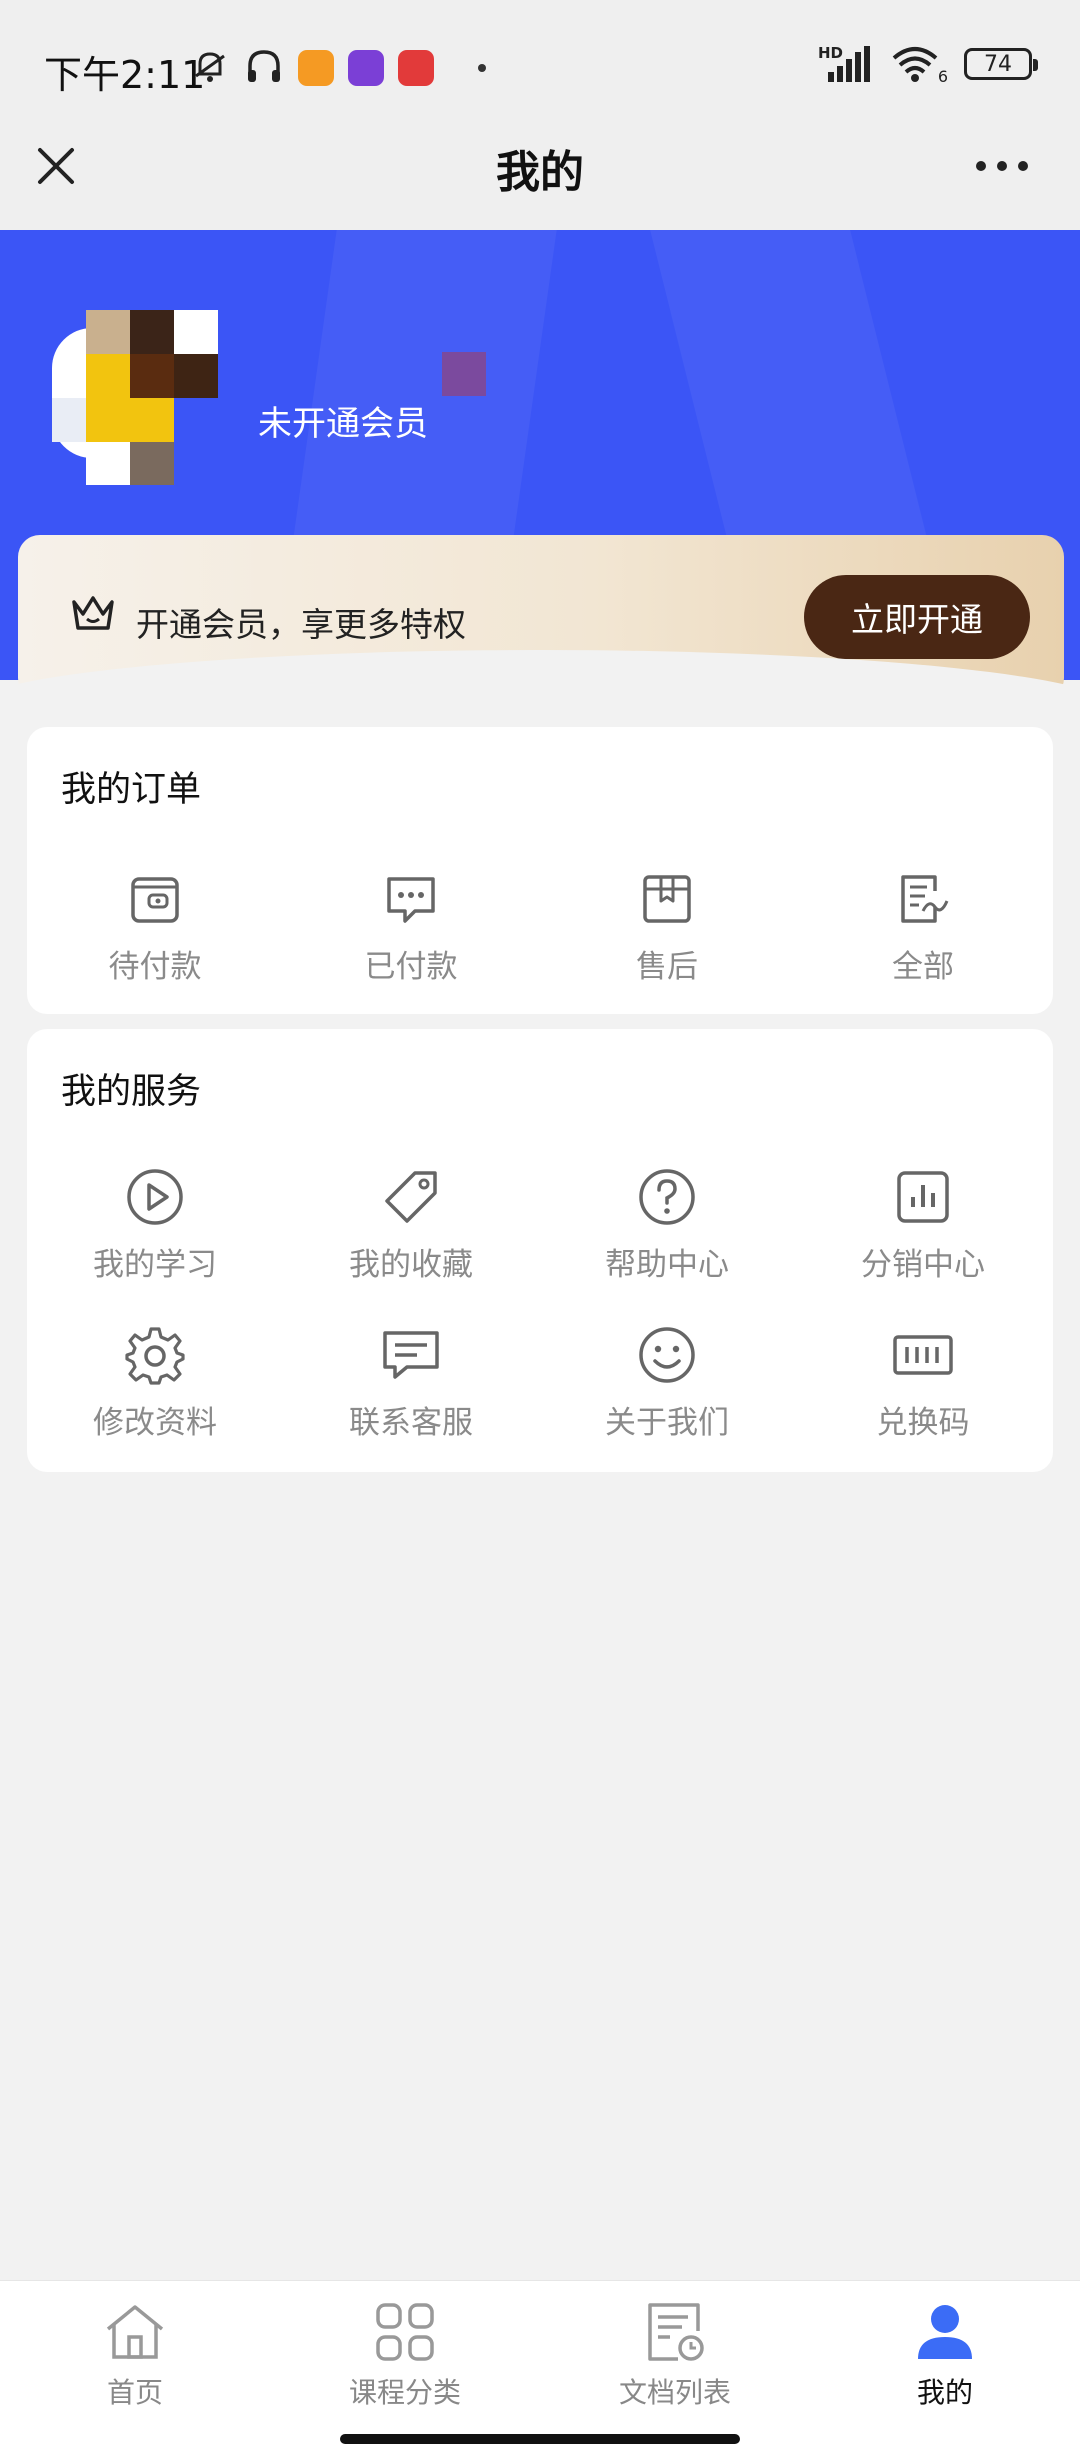  What do you see at coordinates (411, 967) in the screenshot?
I see `order-item-label: 已付款` at bounding box center [411, 967].